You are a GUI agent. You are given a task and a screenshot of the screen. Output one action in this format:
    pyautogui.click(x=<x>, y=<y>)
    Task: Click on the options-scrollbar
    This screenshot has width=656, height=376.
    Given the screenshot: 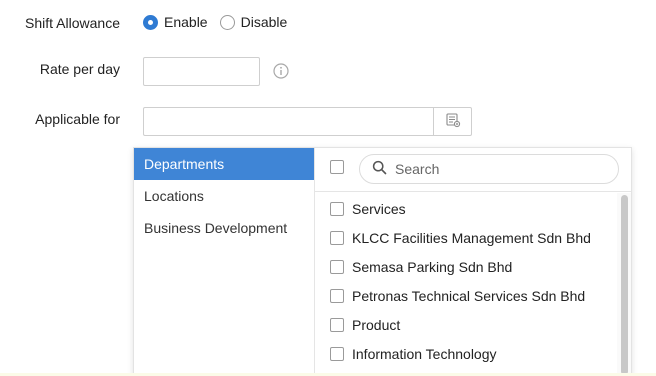 What is the action you would take?
    pyautogui.click(x=624, y=284)
    